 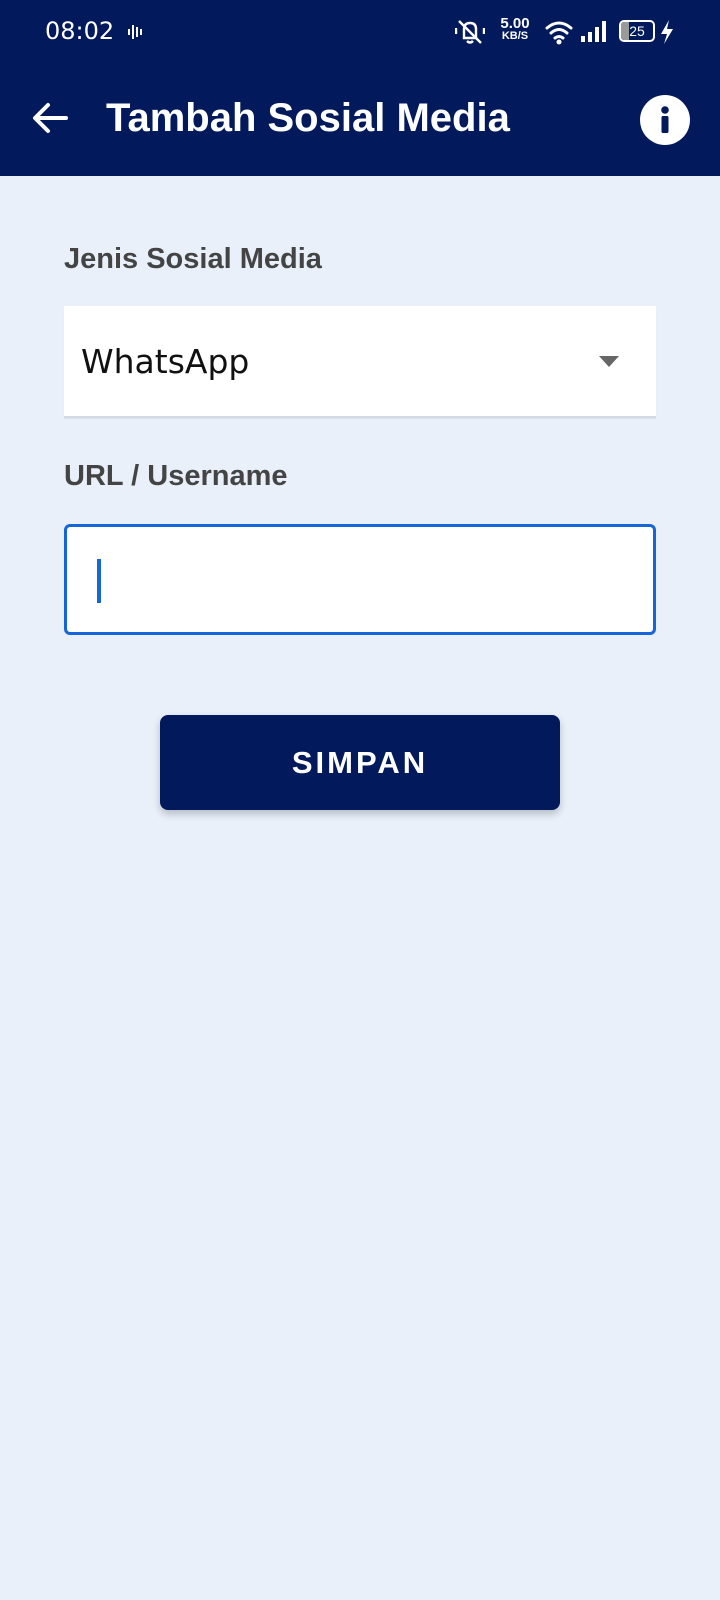 I want to click on app-bar: Tambah Sosial Media, so click(x=360, y=120).